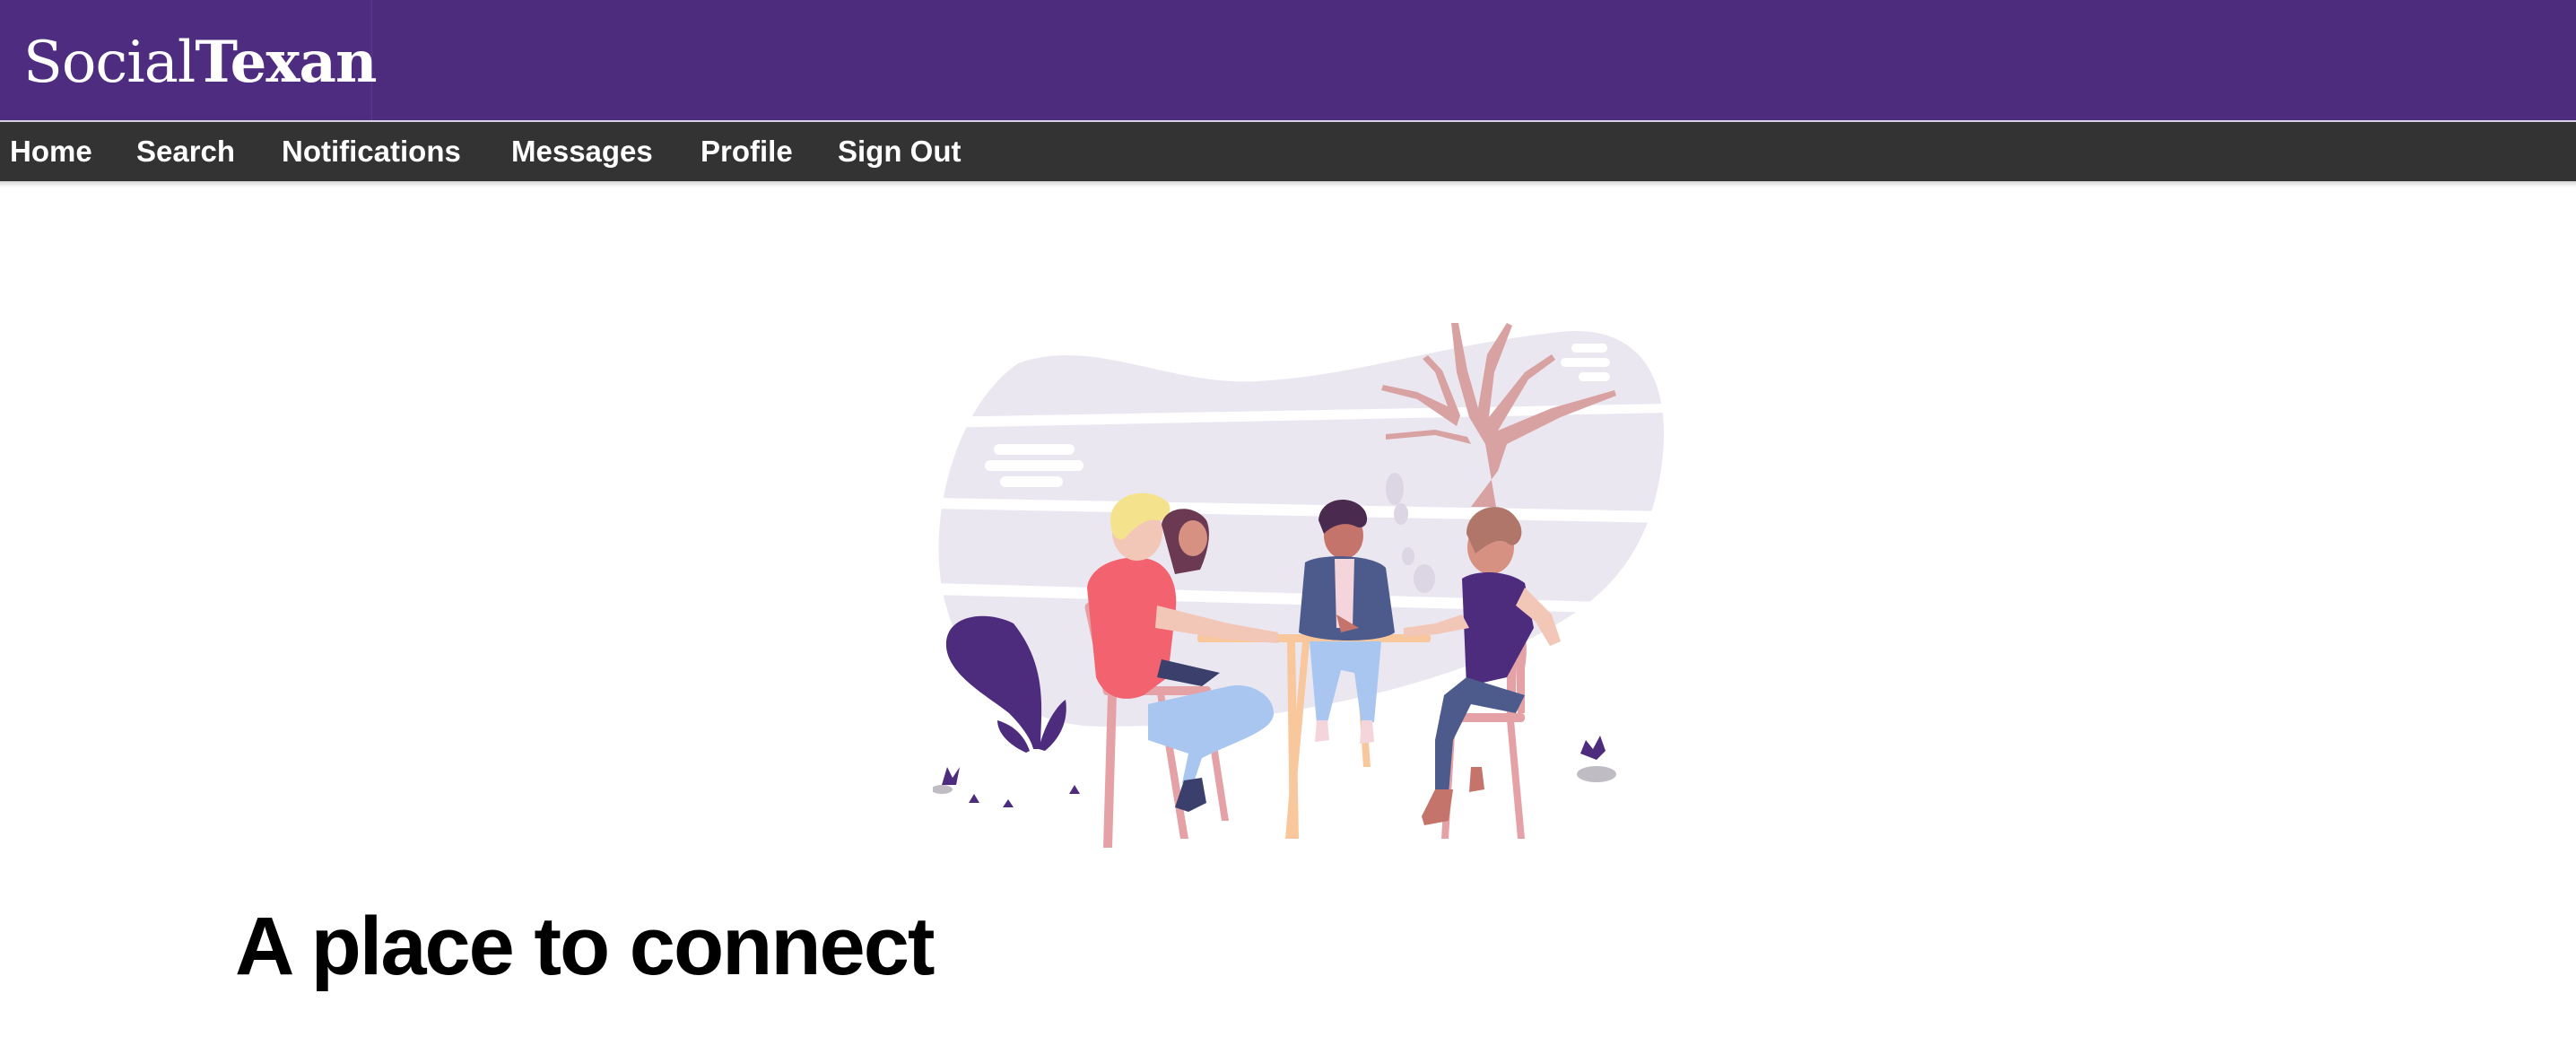  Describe the element at coordinates (582, 151) in the screenshot. I see `nav-messages: Messages` at that location.